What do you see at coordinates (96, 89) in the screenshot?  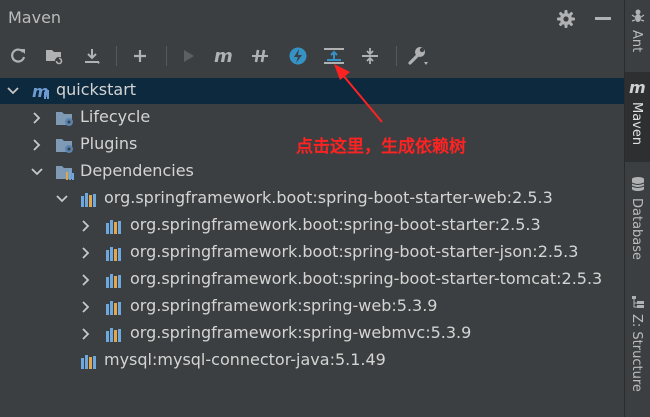 I see `tree-label: quickstart` at bounding box center [96, 89].